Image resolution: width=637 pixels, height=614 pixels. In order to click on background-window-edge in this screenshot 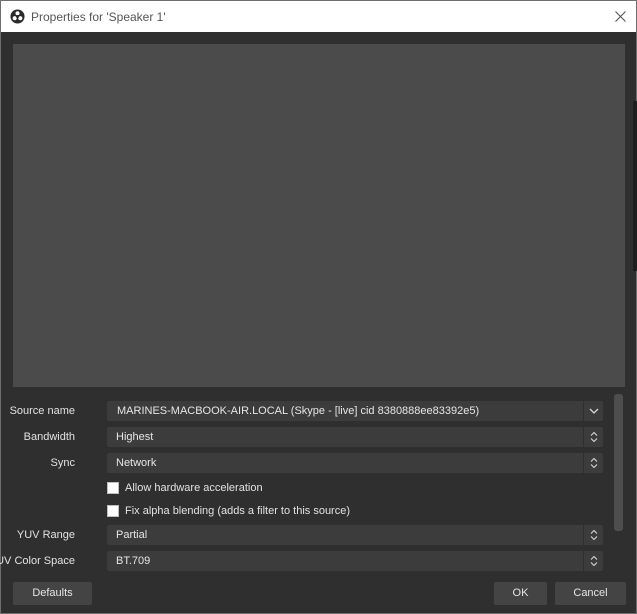, I will do `click(635, 186)`.